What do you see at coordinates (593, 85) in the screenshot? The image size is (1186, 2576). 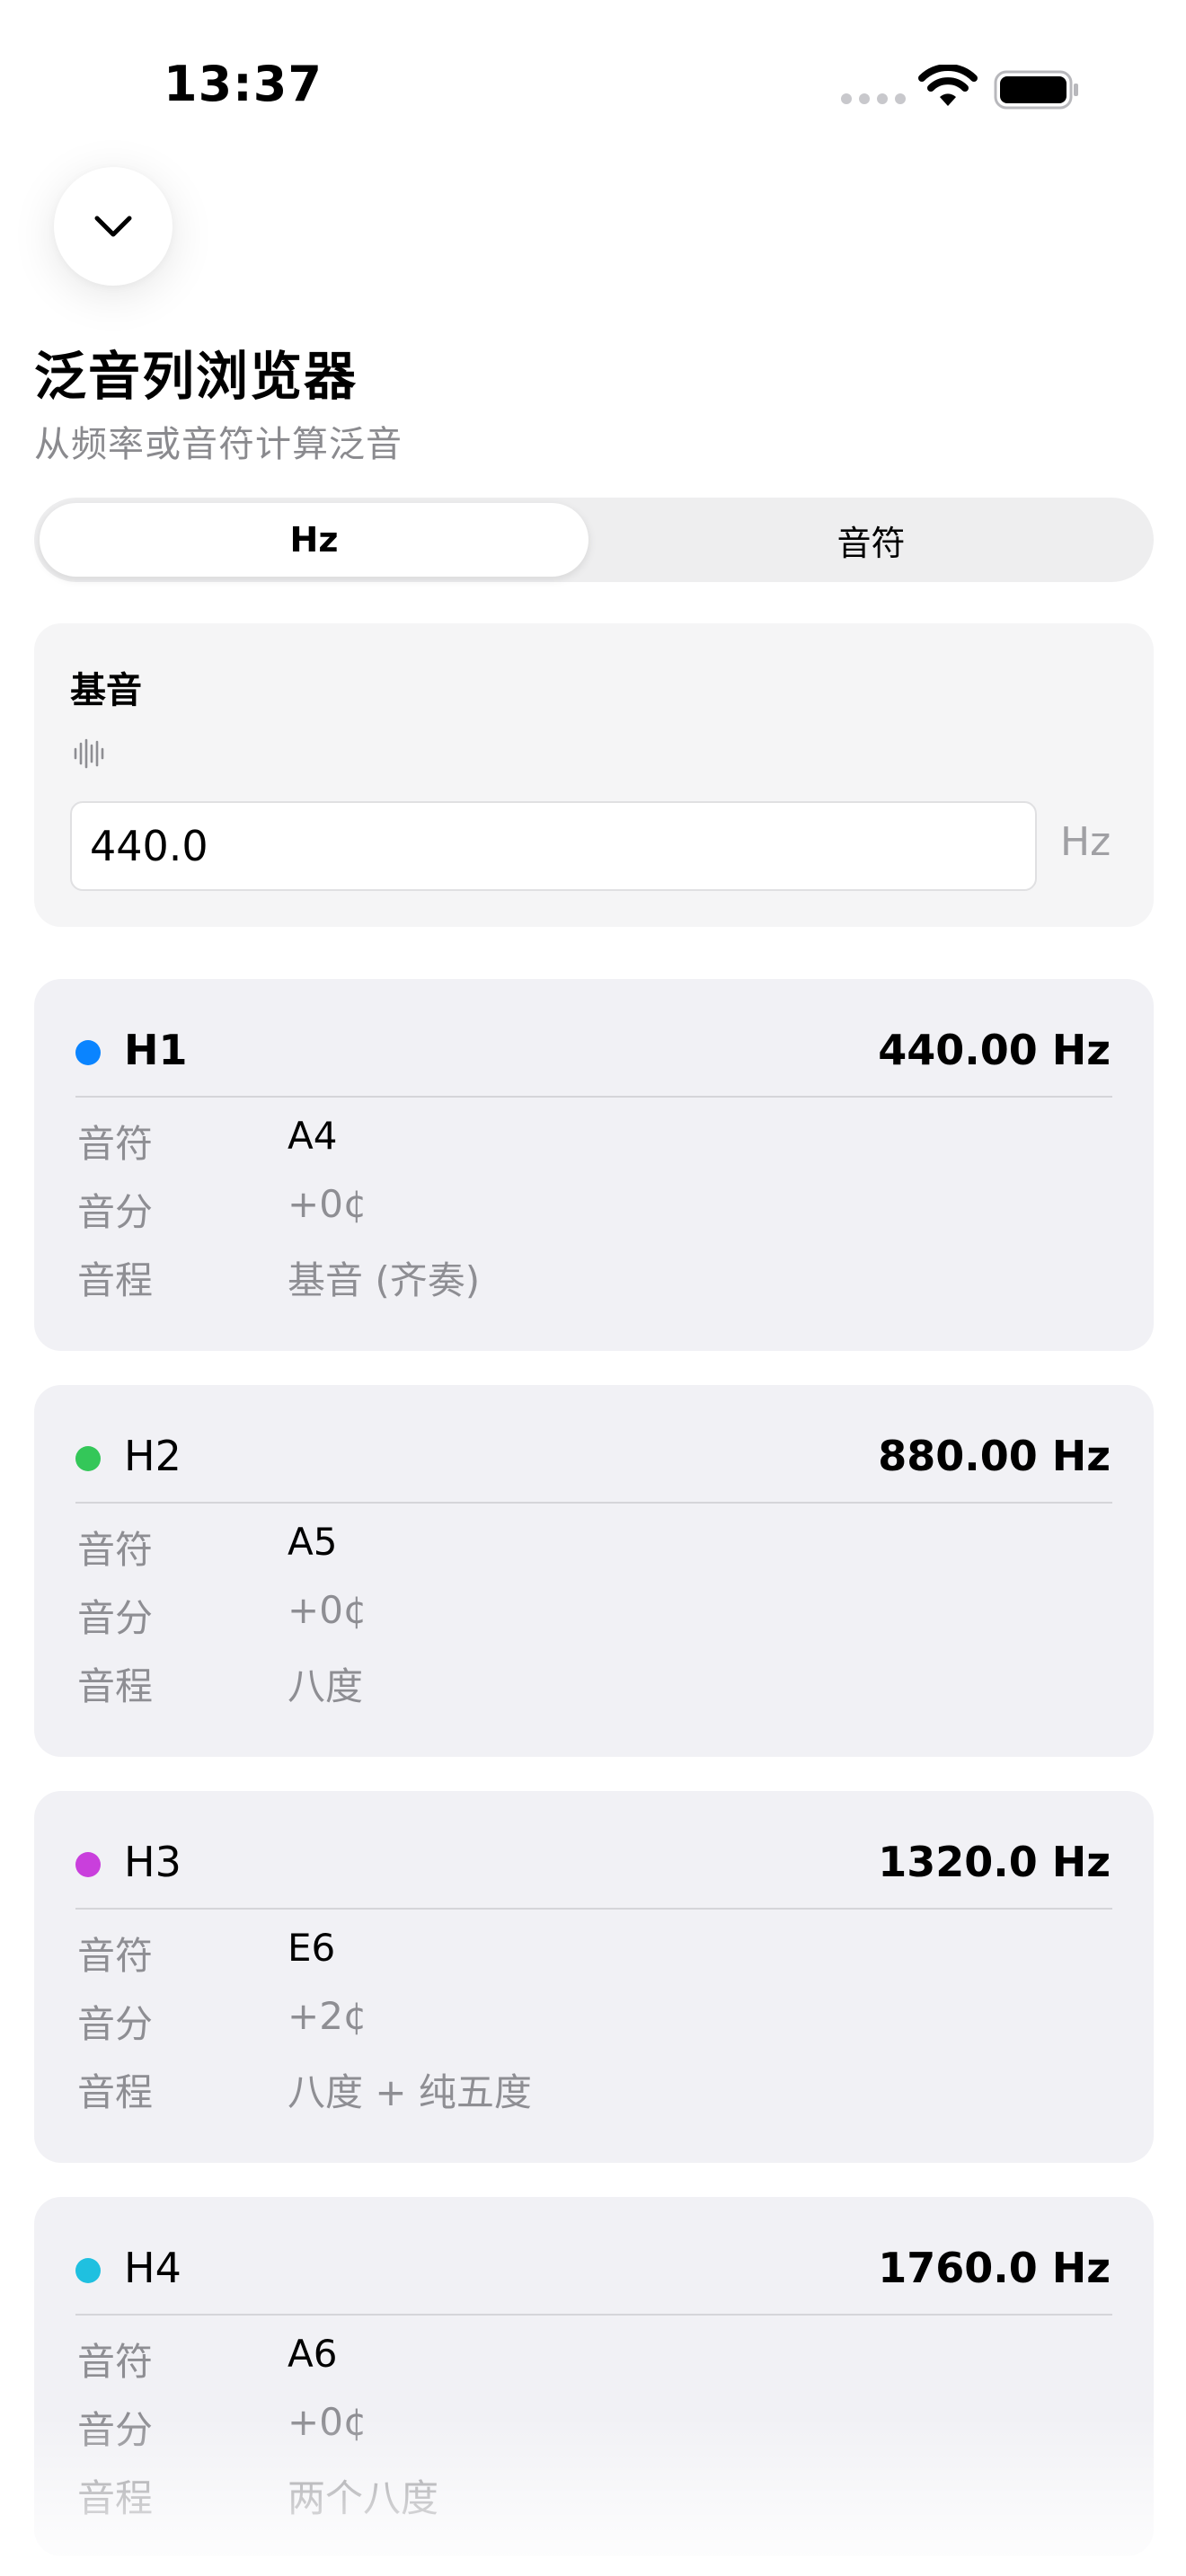 I see `status-bar: 13:37` at bounding box center [593, 85].